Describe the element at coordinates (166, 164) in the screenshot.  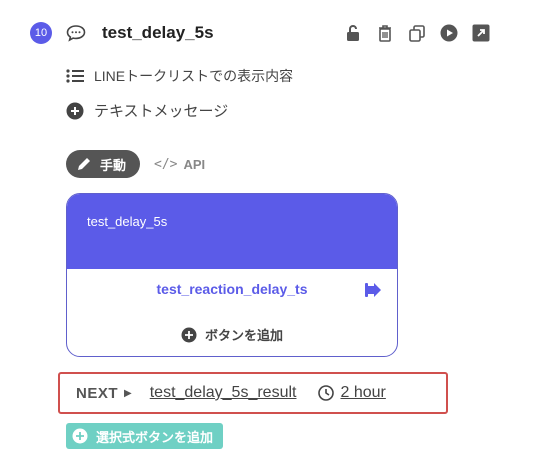
I see `code-icon: </>` at that location.